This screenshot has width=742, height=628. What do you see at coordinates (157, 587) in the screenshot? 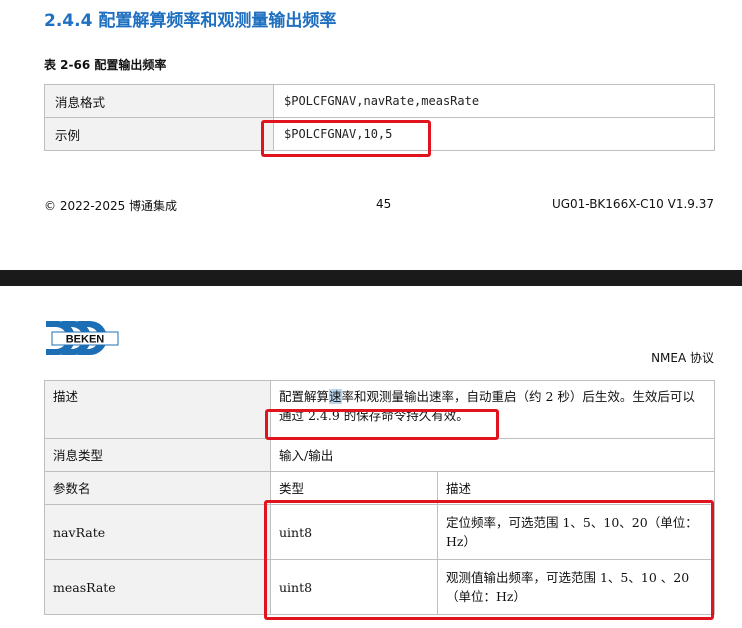
I see `param-name: measRate` at bounding box center [157, 587].